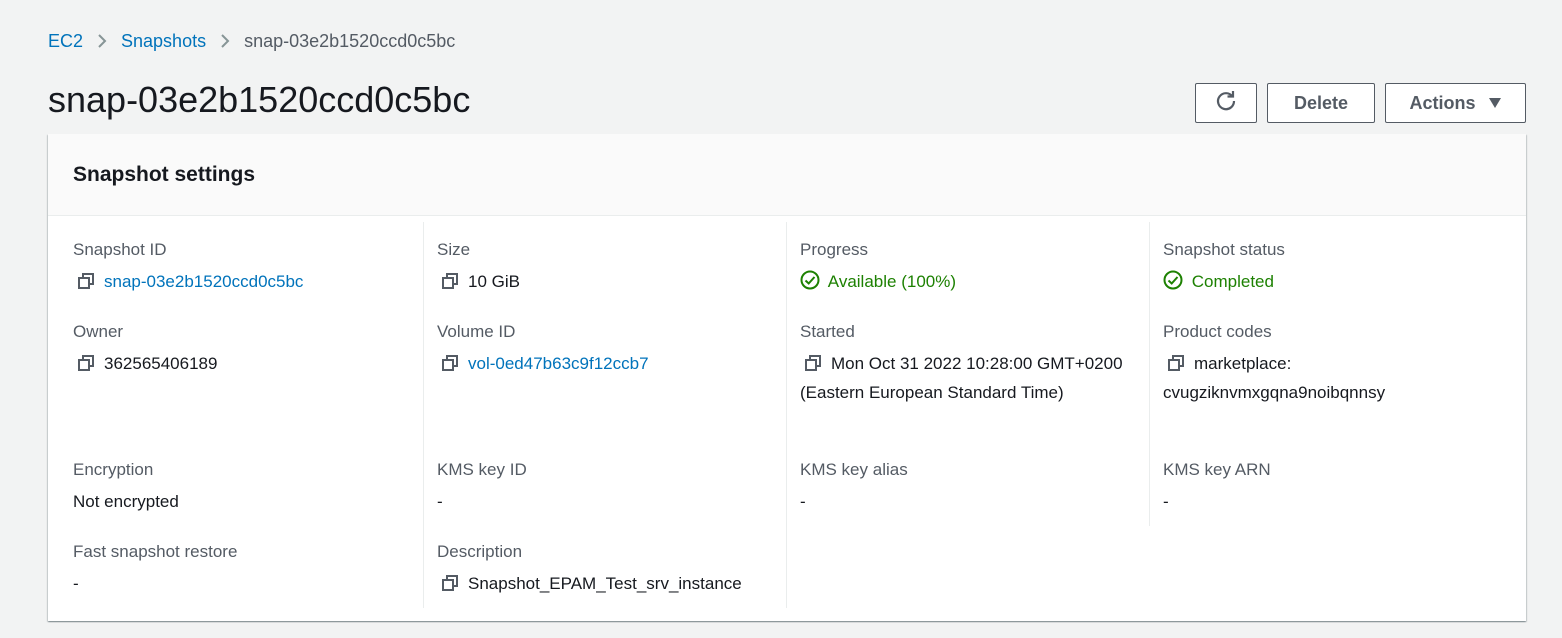 The image size is (1562, 638). Describe the element at coordinates (892, 281) in the screenshot. I see `progress-text: Available (100%)` at that location.